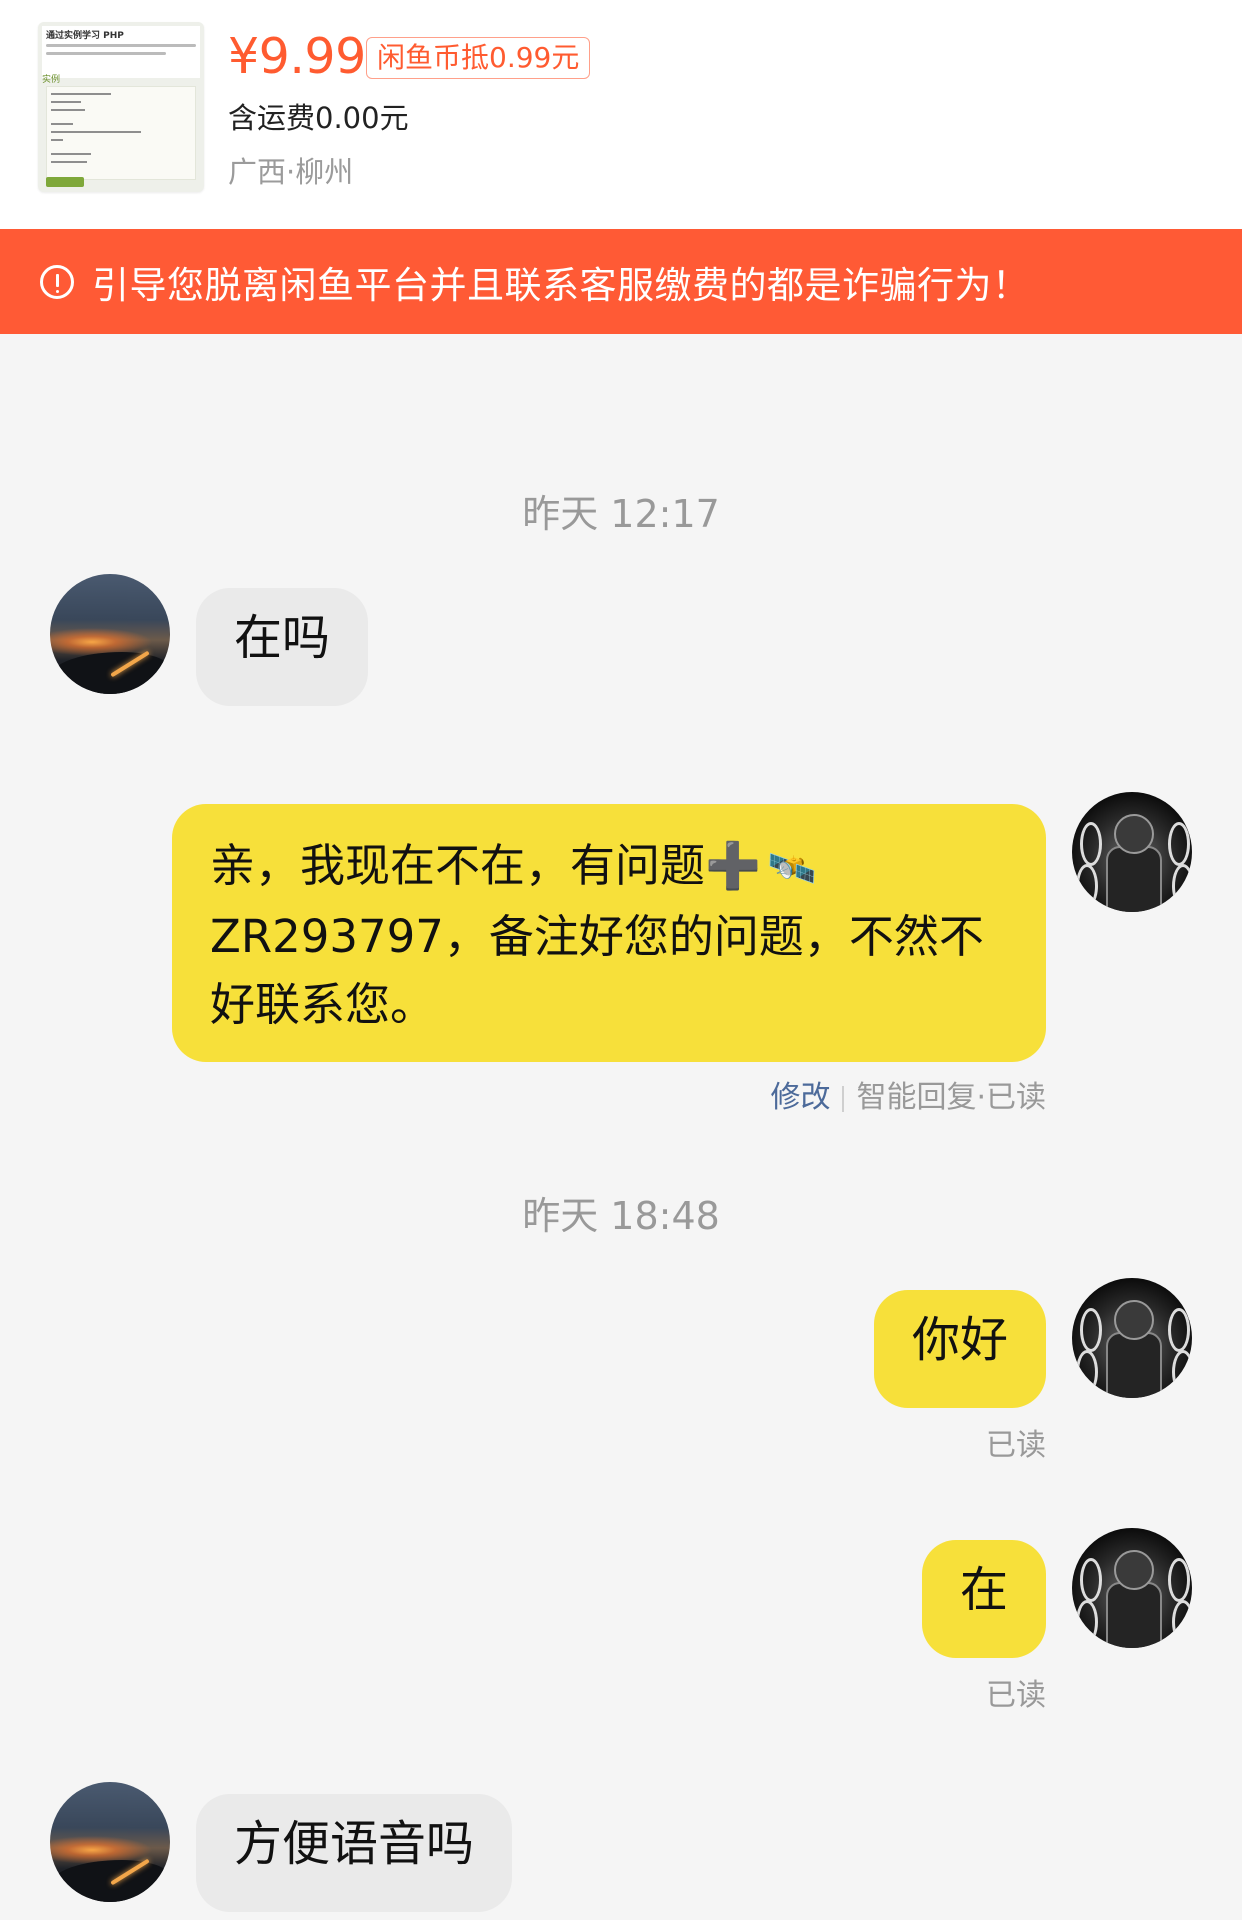 Image resolution: width=1242 pixels, height=1920 pixels. What do you see at coordinates (297, 56) in the screenshot?
I see `product-price: ¥9.99` at bounding box center [297, 56].